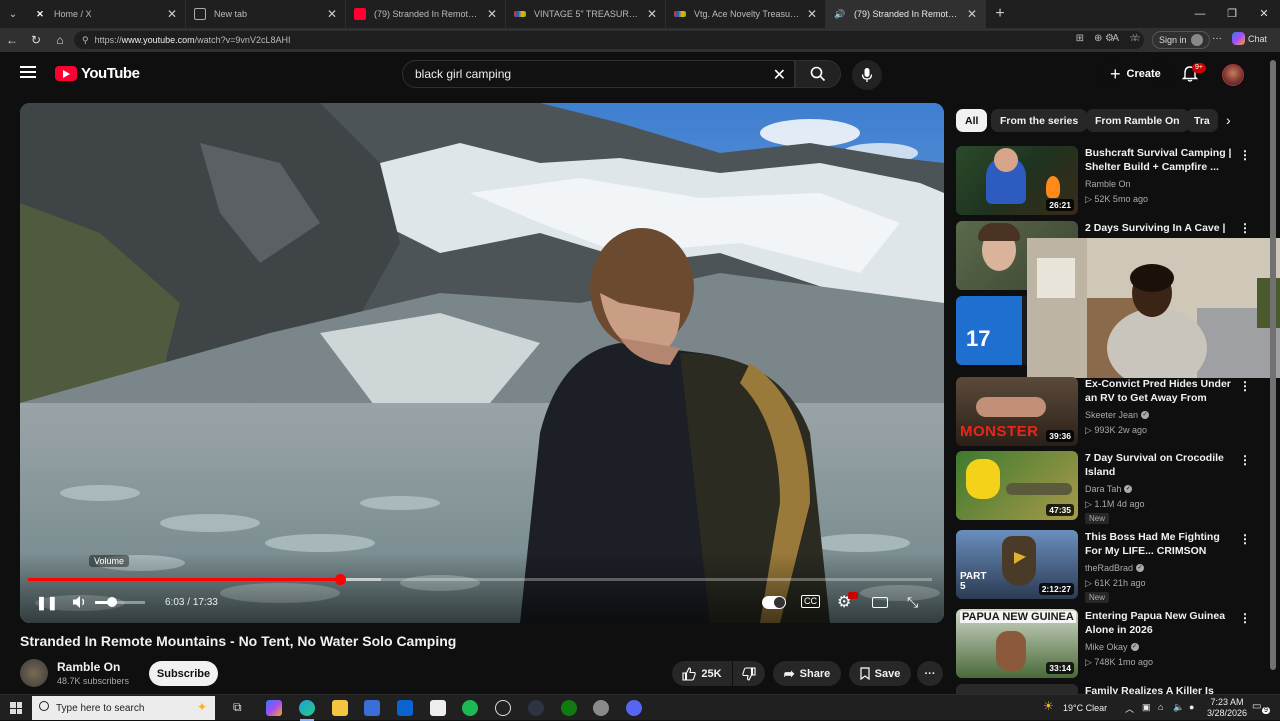  I want to click on thumbnail: PART 5 2:12:27, so click(1017, 564).